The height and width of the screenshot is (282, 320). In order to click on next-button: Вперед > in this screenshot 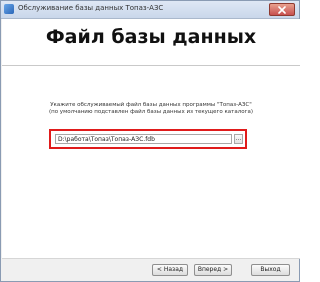, I will do `click(213, 270)`.